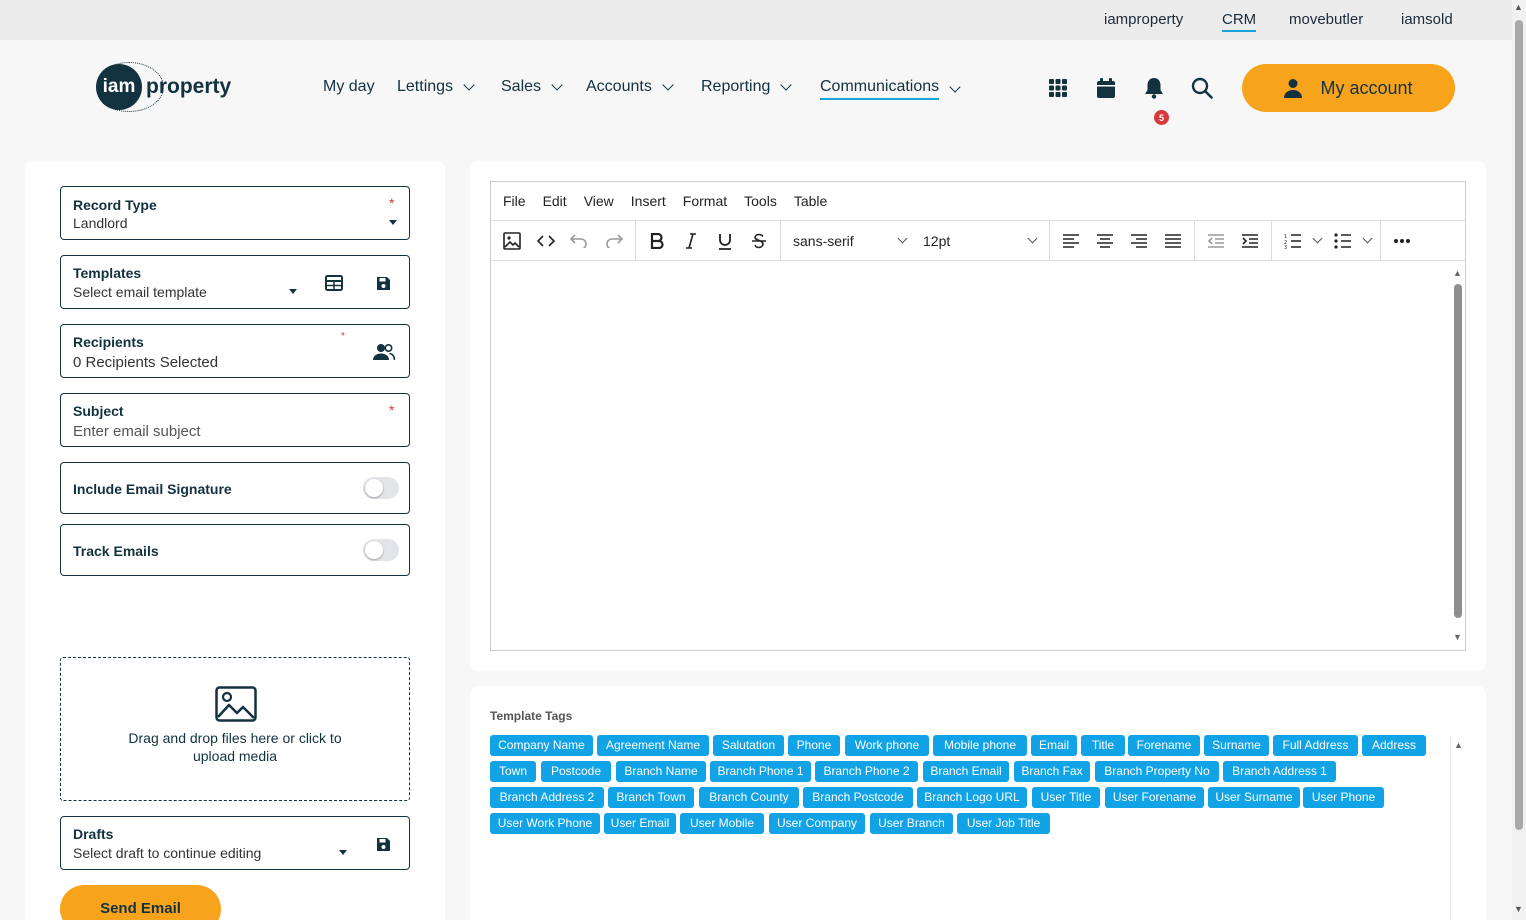  I want to click on source-code-icon, so click(546, 241).